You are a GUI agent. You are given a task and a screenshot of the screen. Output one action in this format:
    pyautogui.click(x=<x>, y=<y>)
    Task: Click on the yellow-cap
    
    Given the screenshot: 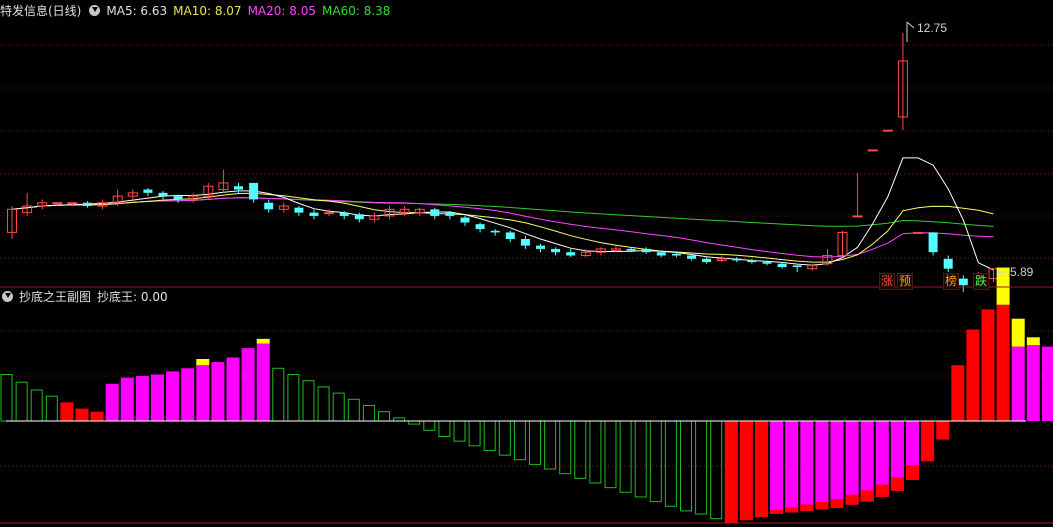 What is the action you would take?
    pyautogui.click(x=263, y=341)
    